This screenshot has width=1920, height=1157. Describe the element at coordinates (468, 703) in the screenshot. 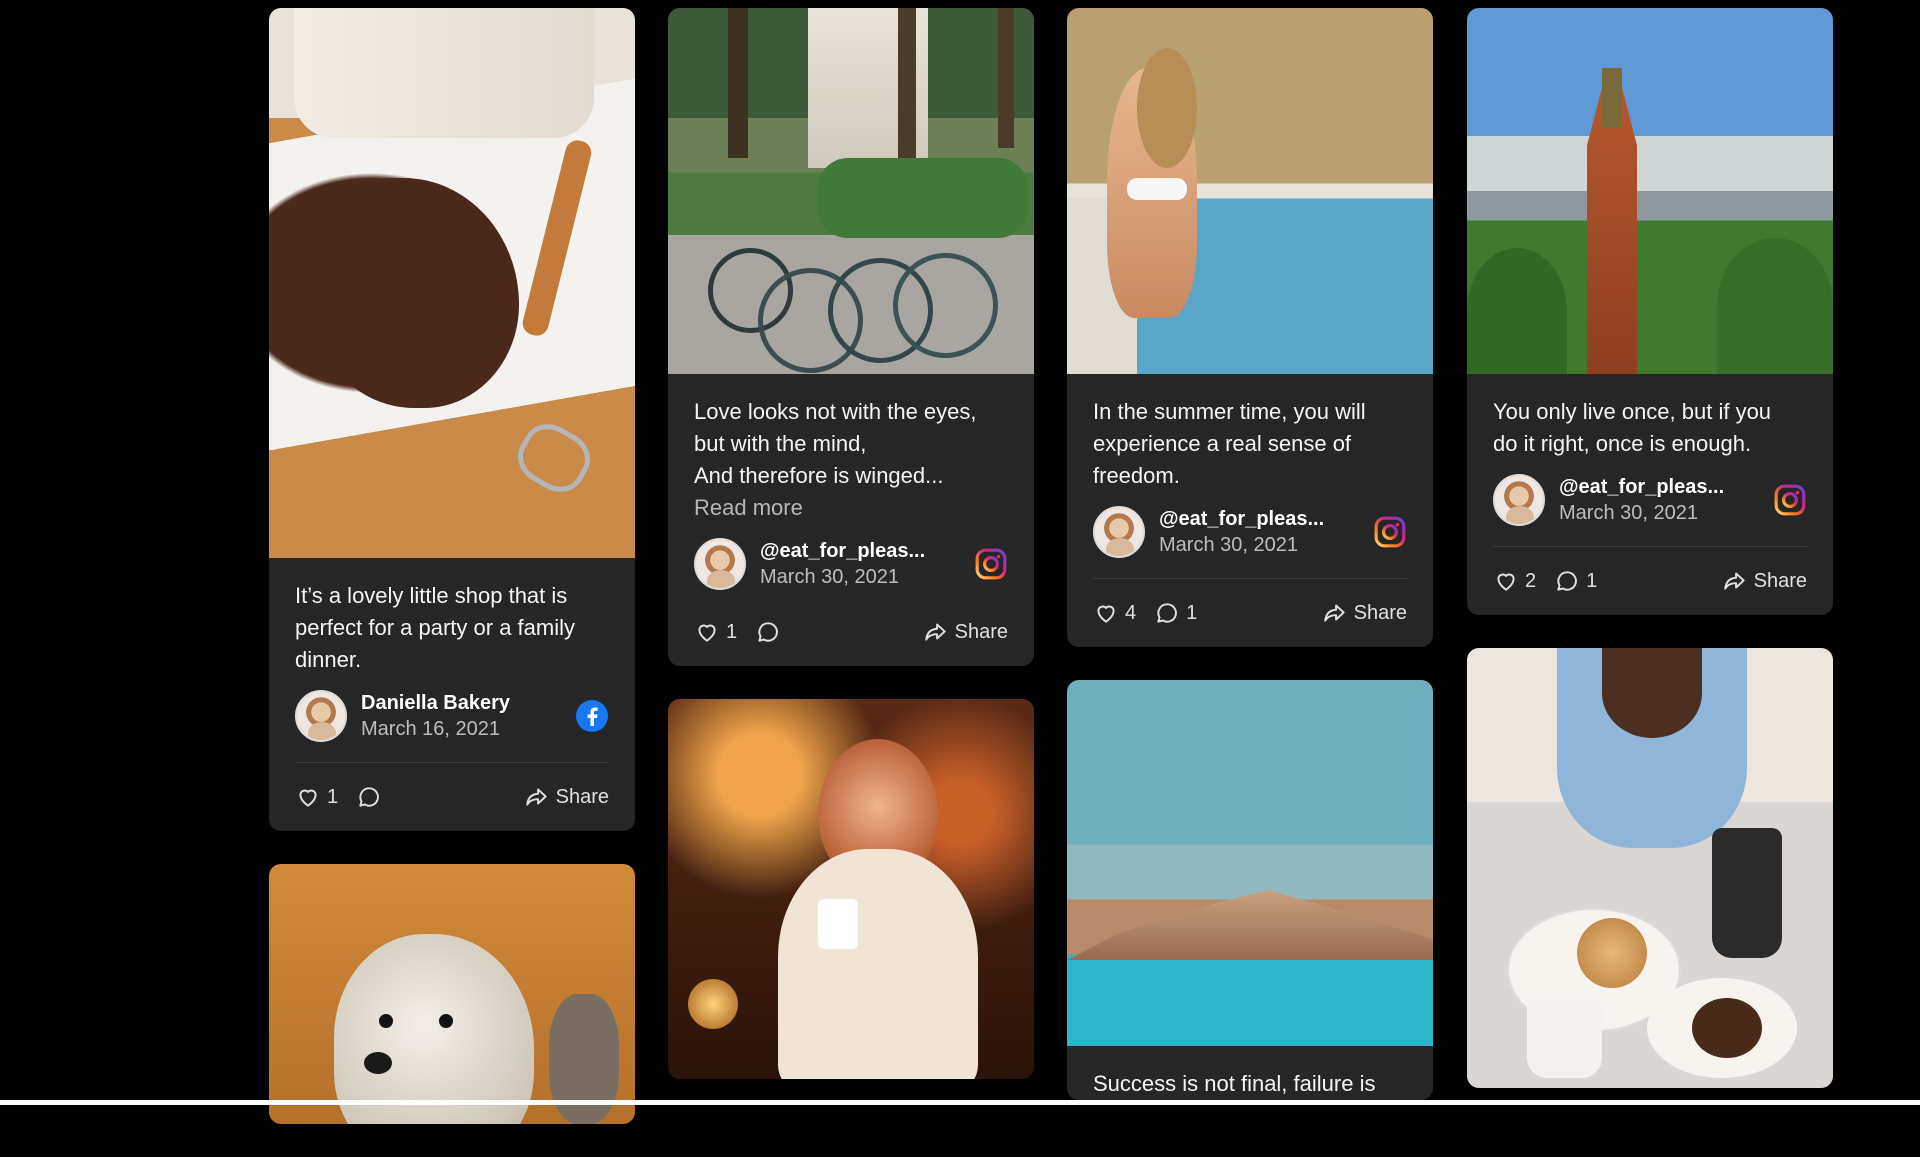

I see `author-name: Daniella Bakery` at that location.